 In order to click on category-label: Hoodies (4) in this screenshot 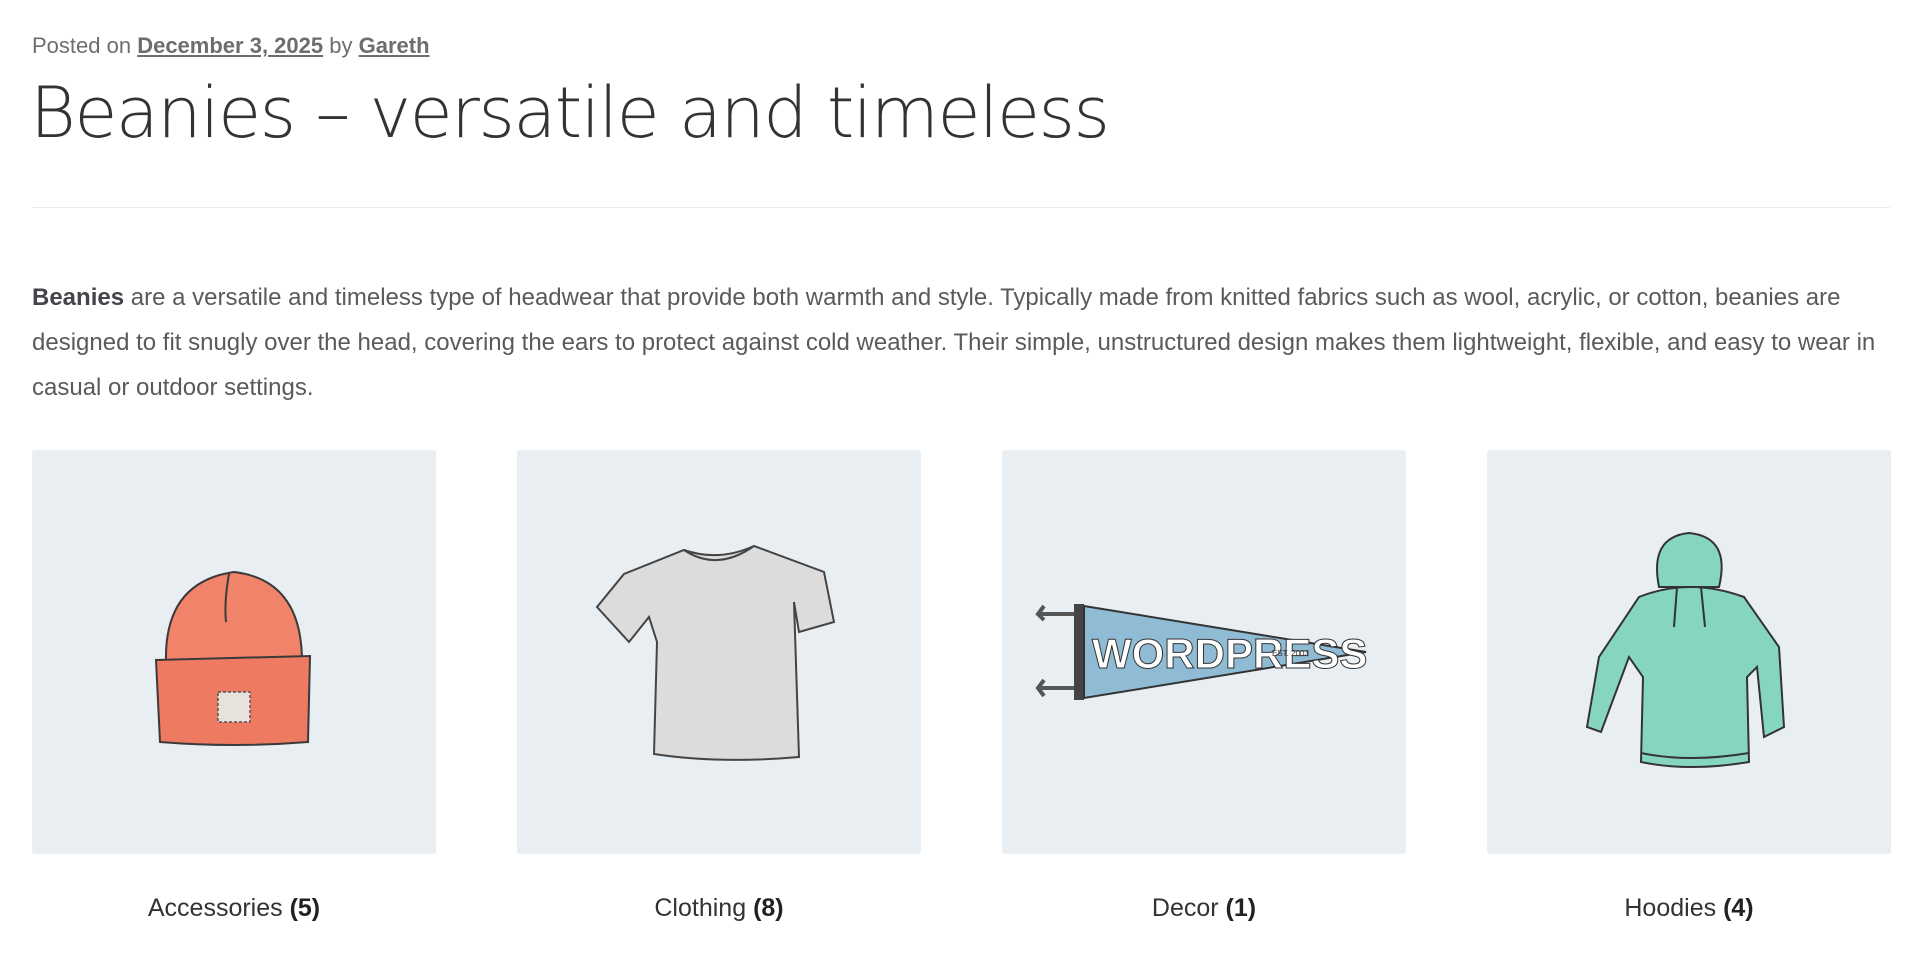, I will do `click(1689, 908)`.